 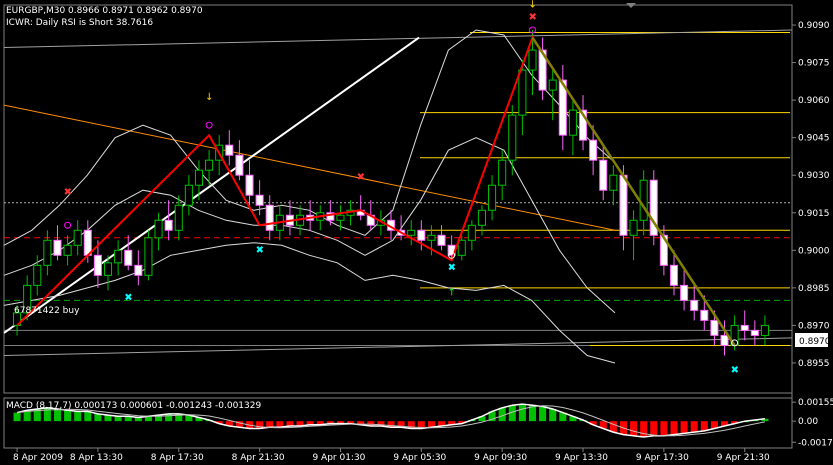 What do you see at coordinates (47, 311) in the screenshot?
I see `buy-order-label: 67871422 buy` at bounding box center [47, 311].